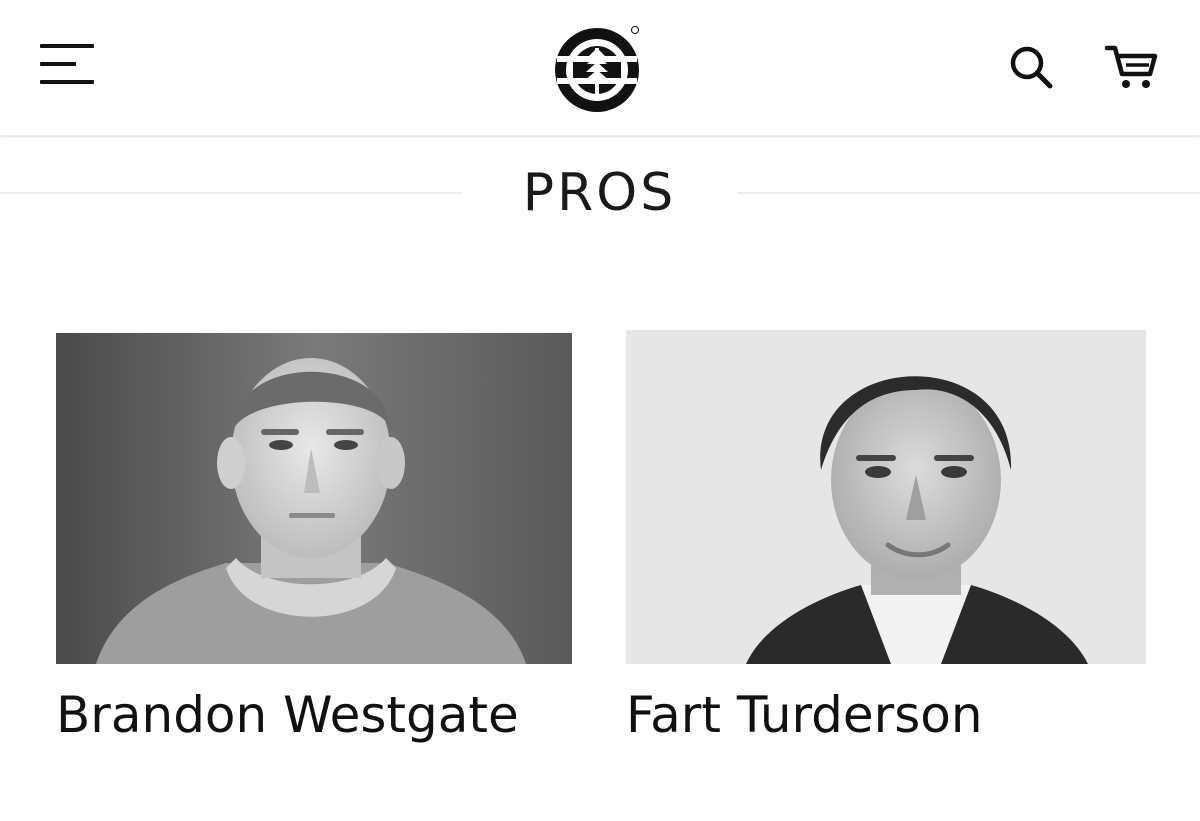 The width and height of the screenshot is (1200, 821). I want to click on page-title: PROS, so click(599, 193).